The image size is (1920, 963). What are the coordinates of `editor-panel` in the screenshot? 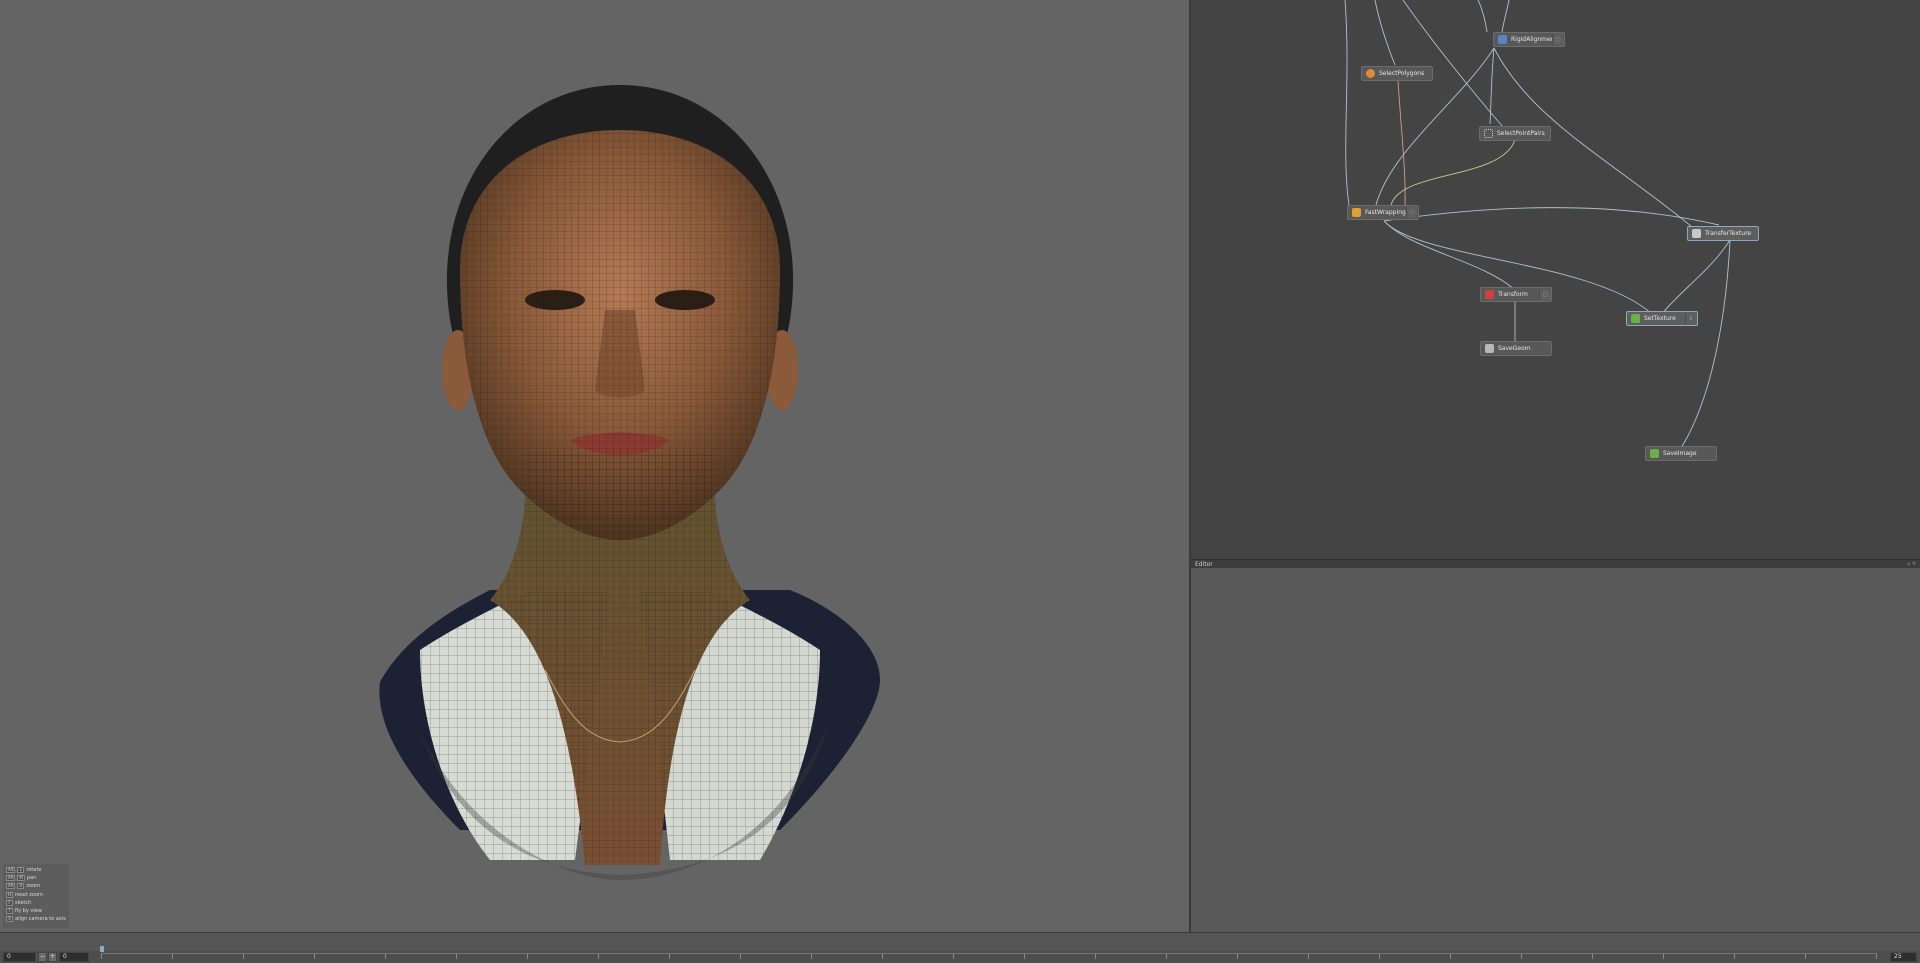 It's located at (1555, 750).